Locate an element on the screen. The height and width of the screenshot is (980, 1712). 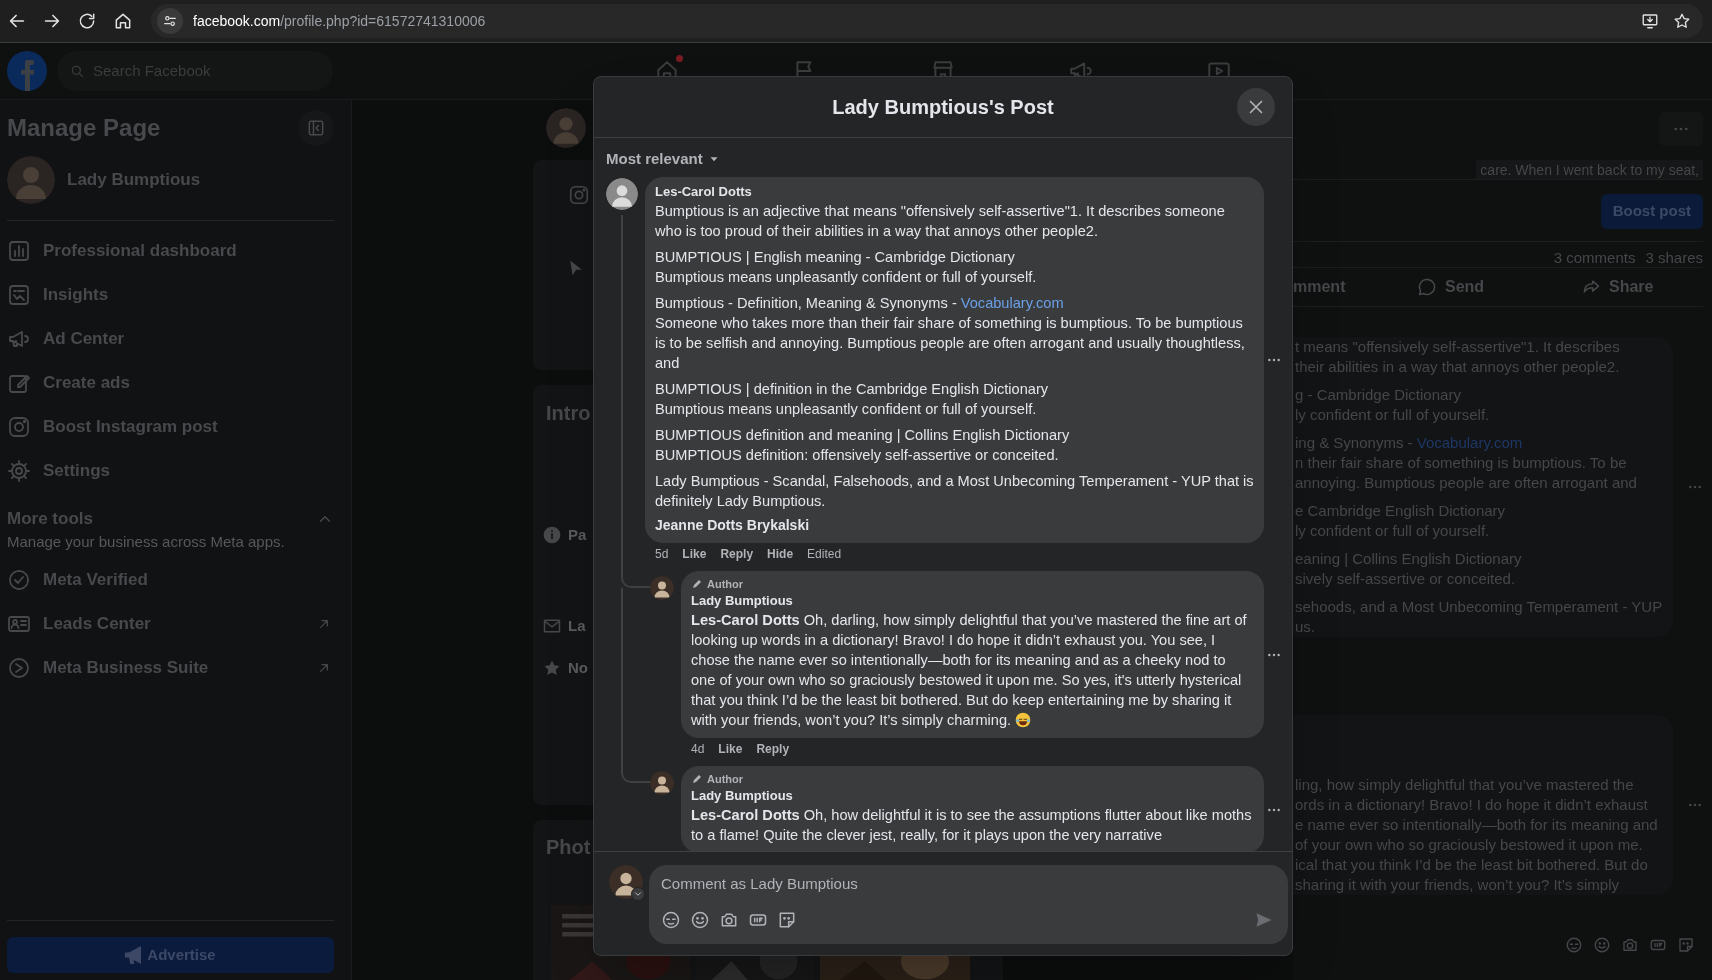
avatar-sticker-icon is located at coordinates (671, 920).